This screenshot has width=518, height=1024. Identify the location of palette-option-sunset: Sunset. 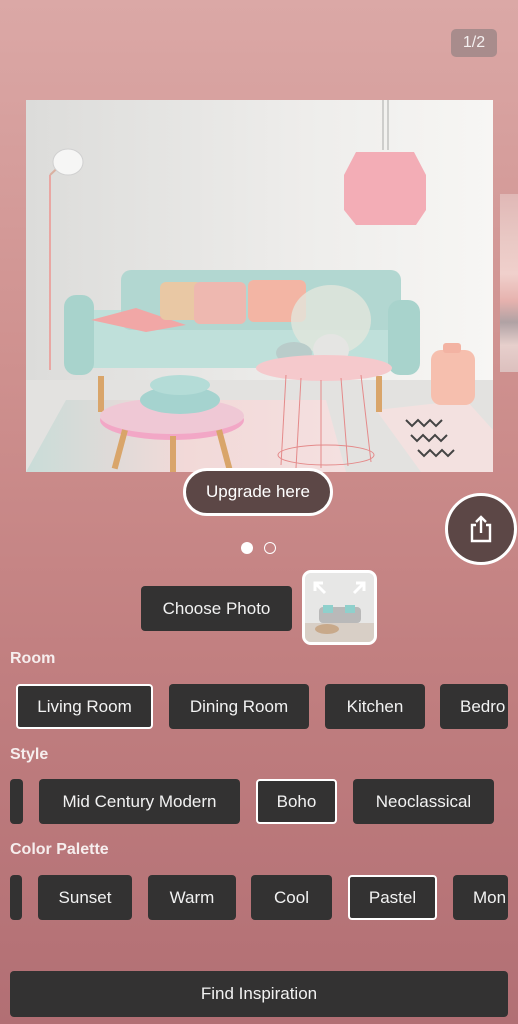
(85, 897).